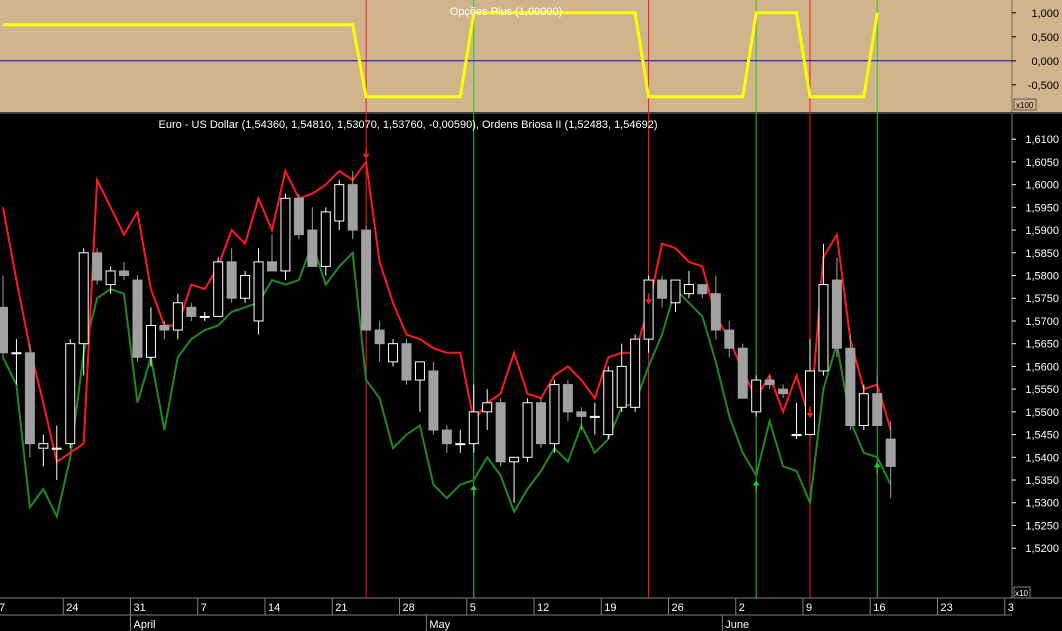 The width and height of the screenshot is (1062, 631). Describe the element at coordinates (341, 608) in the screenshot. I see `time-tick-label: 21` at that location.